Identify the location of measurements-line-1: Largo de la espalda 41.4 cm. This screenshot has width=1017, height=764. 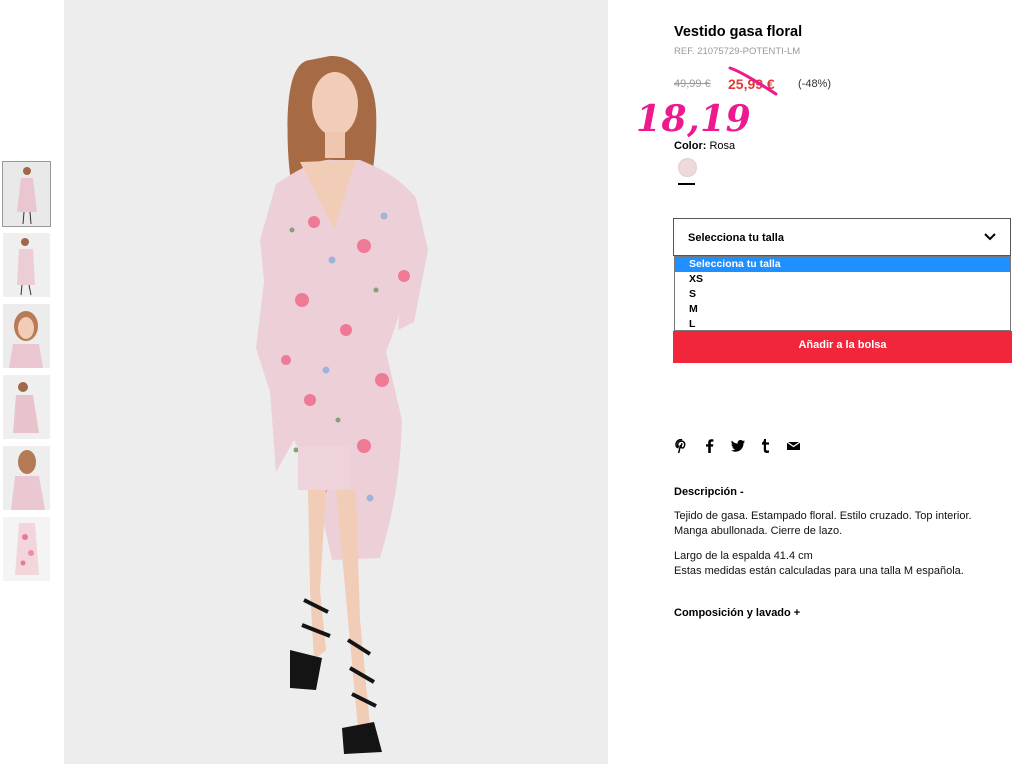
(743, 556).